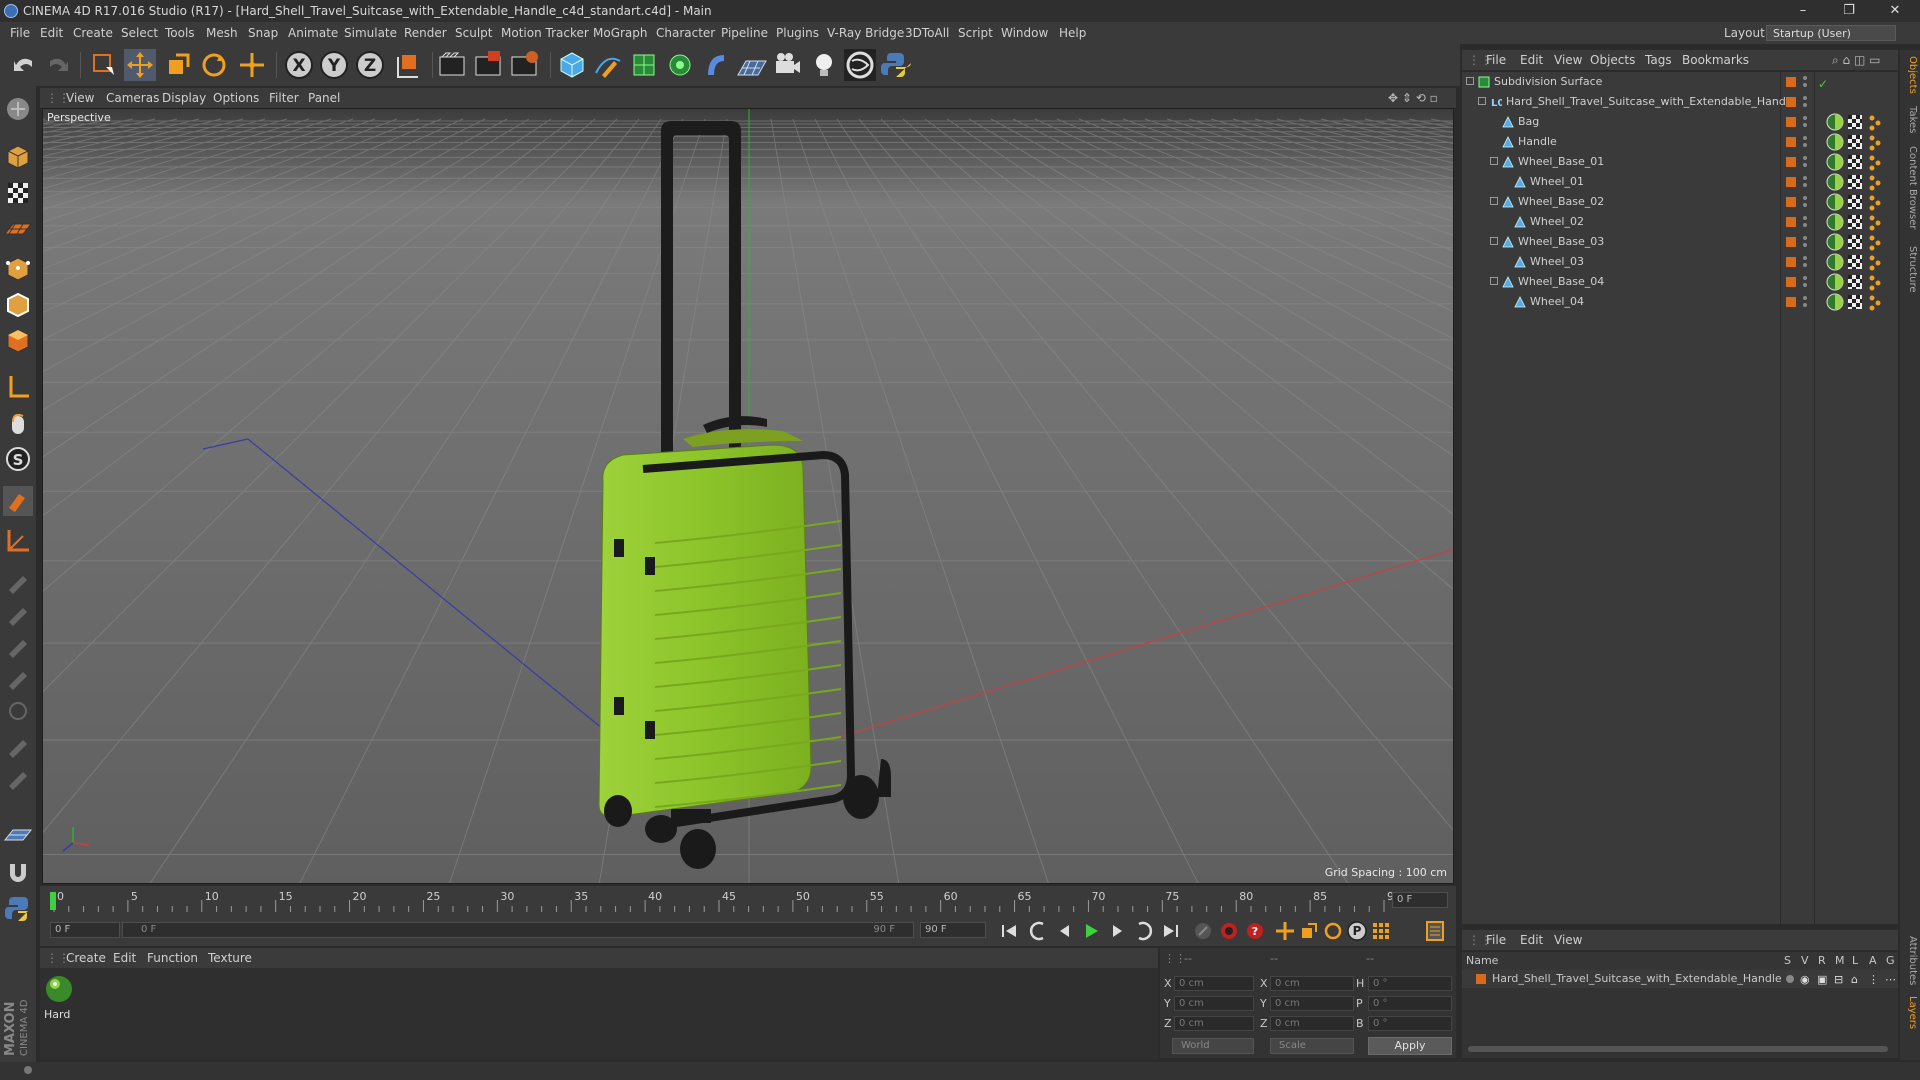 Image resolution: width=1920 pixels, height=1080 pixels. I want to click on mograph-cloner-icon, so click(680, 65).